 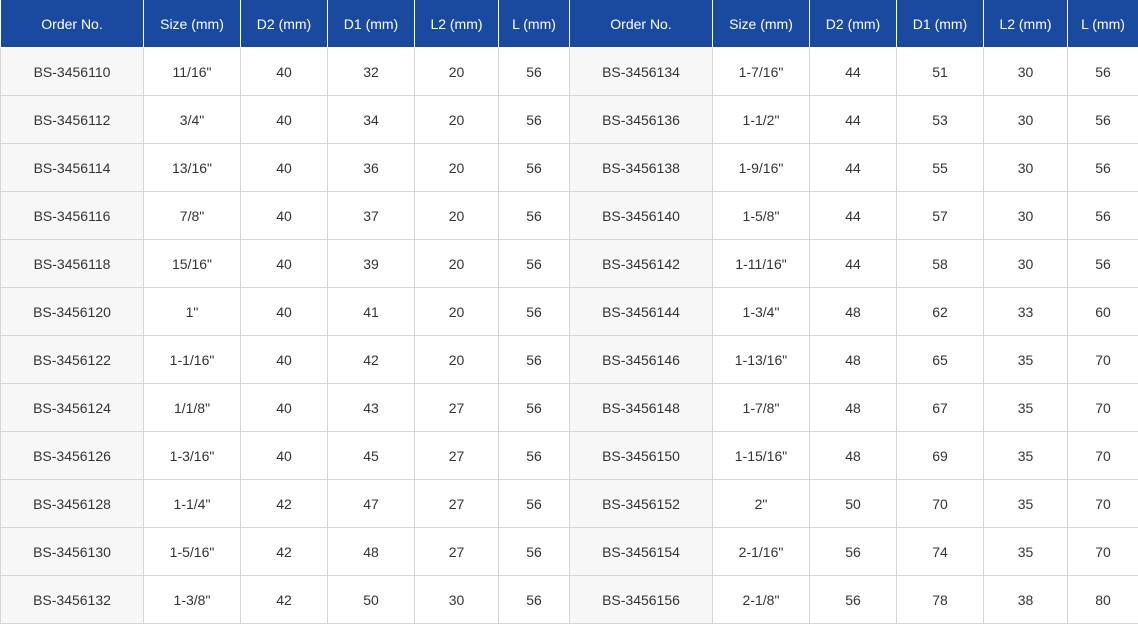 What do you see at coordinates (940, 359) in the screenshot?
I see `table-cell-d1: 65` at bounding box center [940, 359].